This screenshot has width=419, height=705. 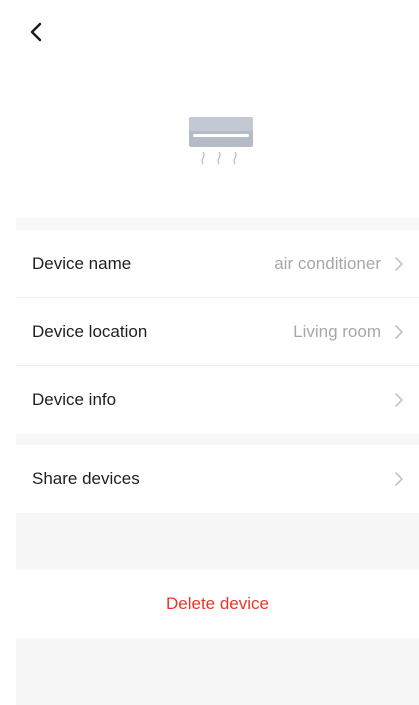 I want to click on device-location-row: Device location Living room, so click(x=217, y=332).